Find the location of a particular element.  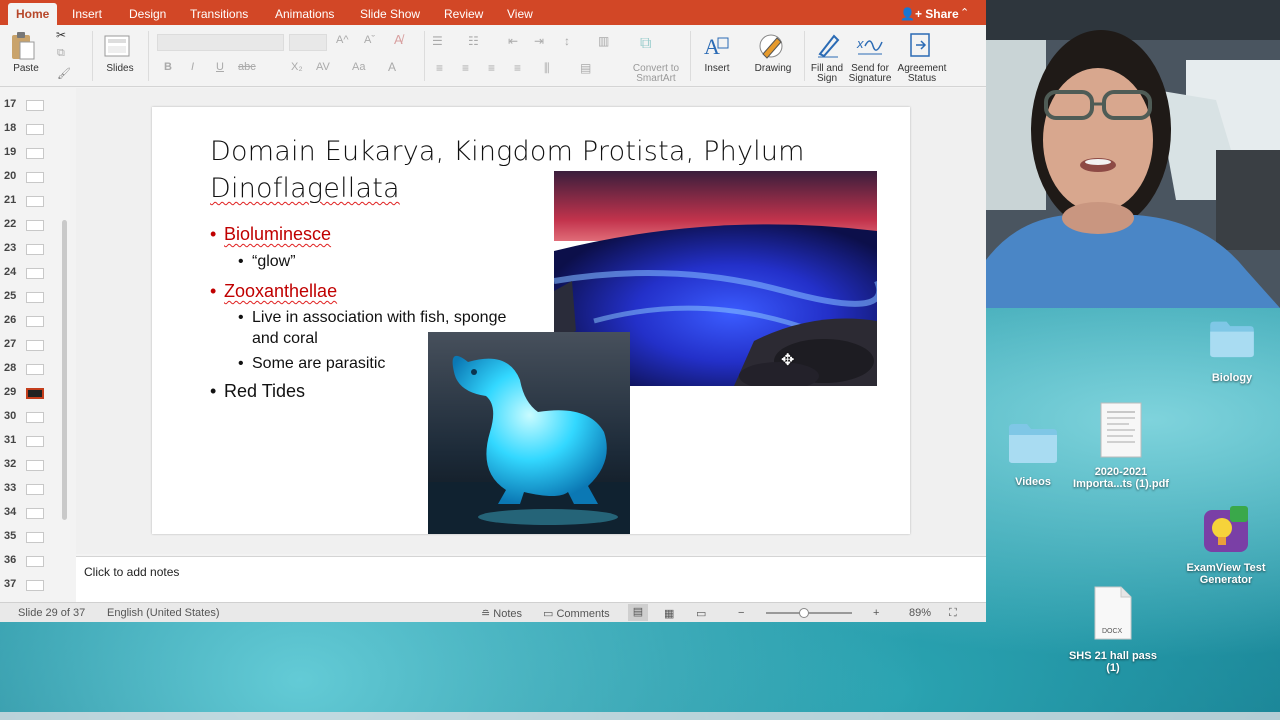

slide-thumbnail-29: 29 is located at coordinates (31, 394).